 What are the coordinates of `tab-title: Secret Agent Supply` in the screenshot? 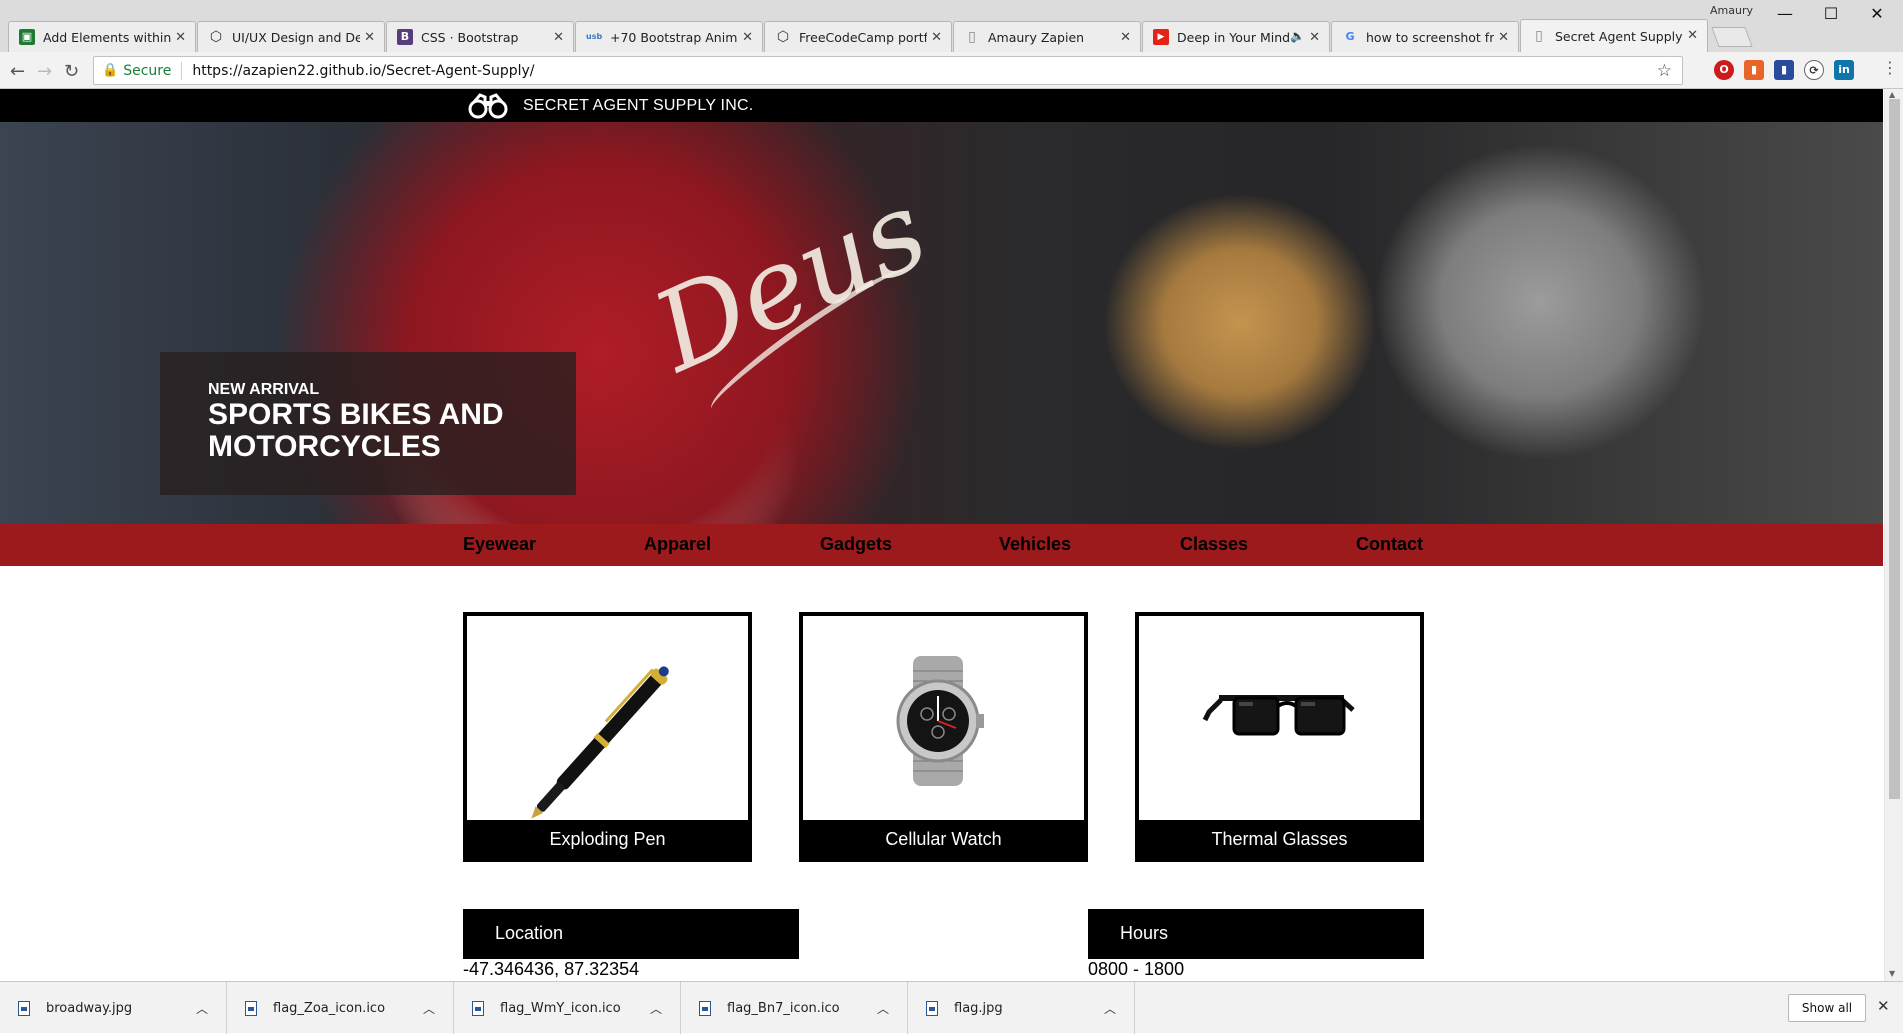 It's located at (1619, 36).